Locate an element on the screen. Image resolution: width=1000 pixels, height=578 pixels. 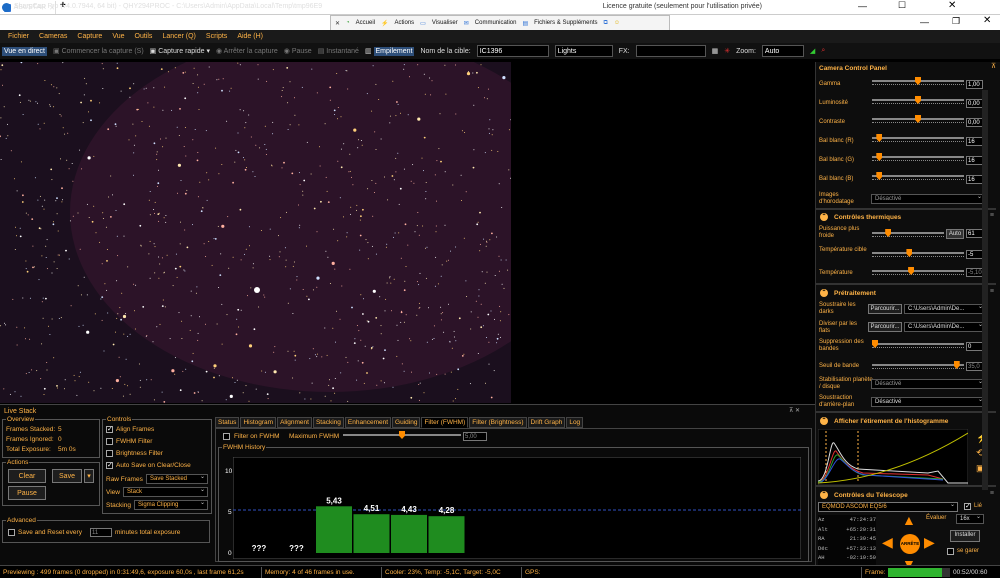
view-select: Stack is located at coordinates (165, 491).